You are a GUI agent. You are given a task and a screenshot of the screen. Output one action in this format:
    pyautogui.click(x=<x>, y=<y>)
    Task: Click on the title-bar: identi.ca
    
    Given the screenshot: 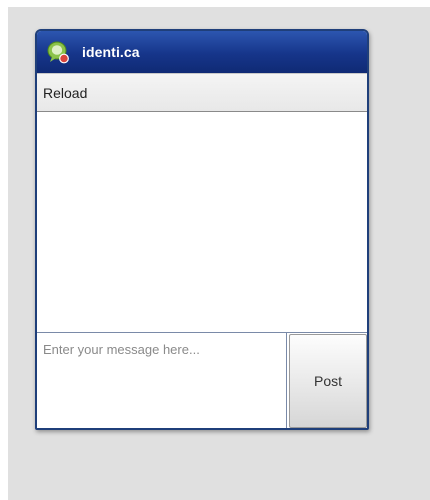 What is the action you would take?
    pyautogui.click(x=202, y=52)
    